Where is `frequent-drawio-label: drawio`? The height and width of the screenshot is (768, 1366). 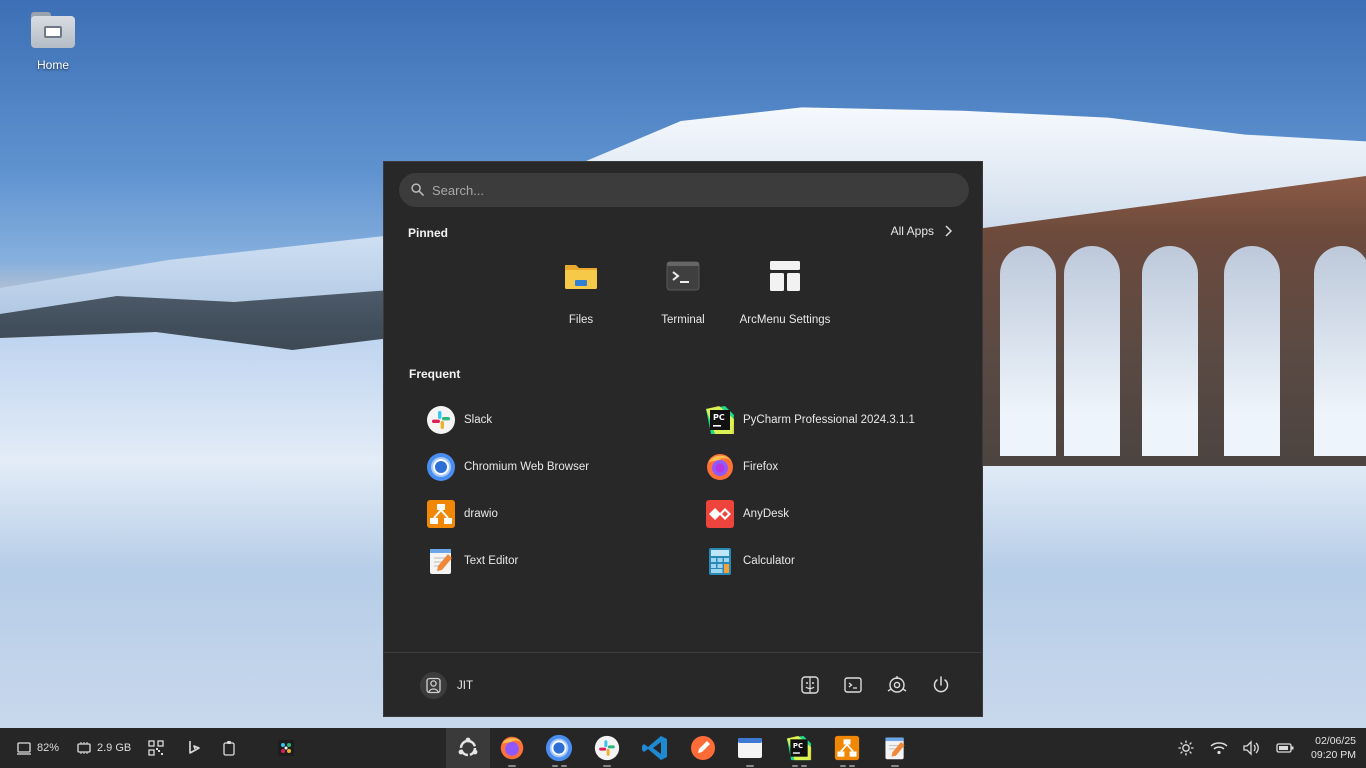 frequent-drawio-label: drawio is located at coordinates (481, 514).